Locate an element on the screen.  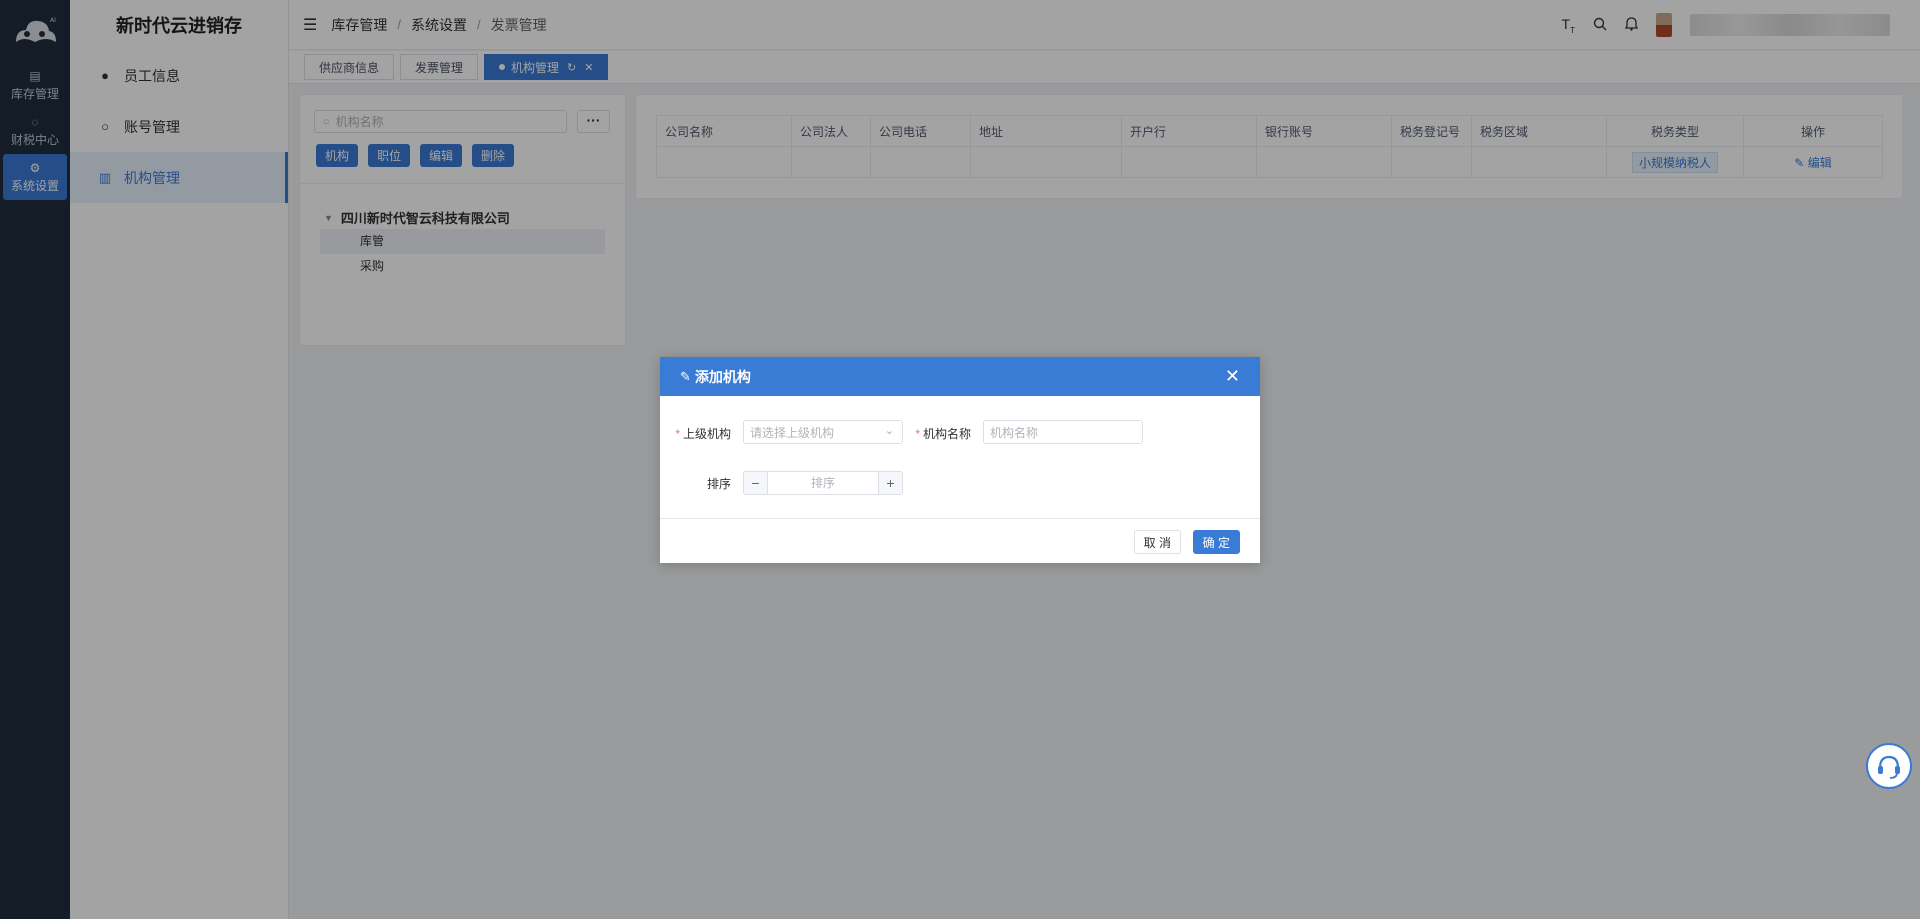
parent-org-select: 请选择上级机构 ⌄ is located at coordinates (823, 432).